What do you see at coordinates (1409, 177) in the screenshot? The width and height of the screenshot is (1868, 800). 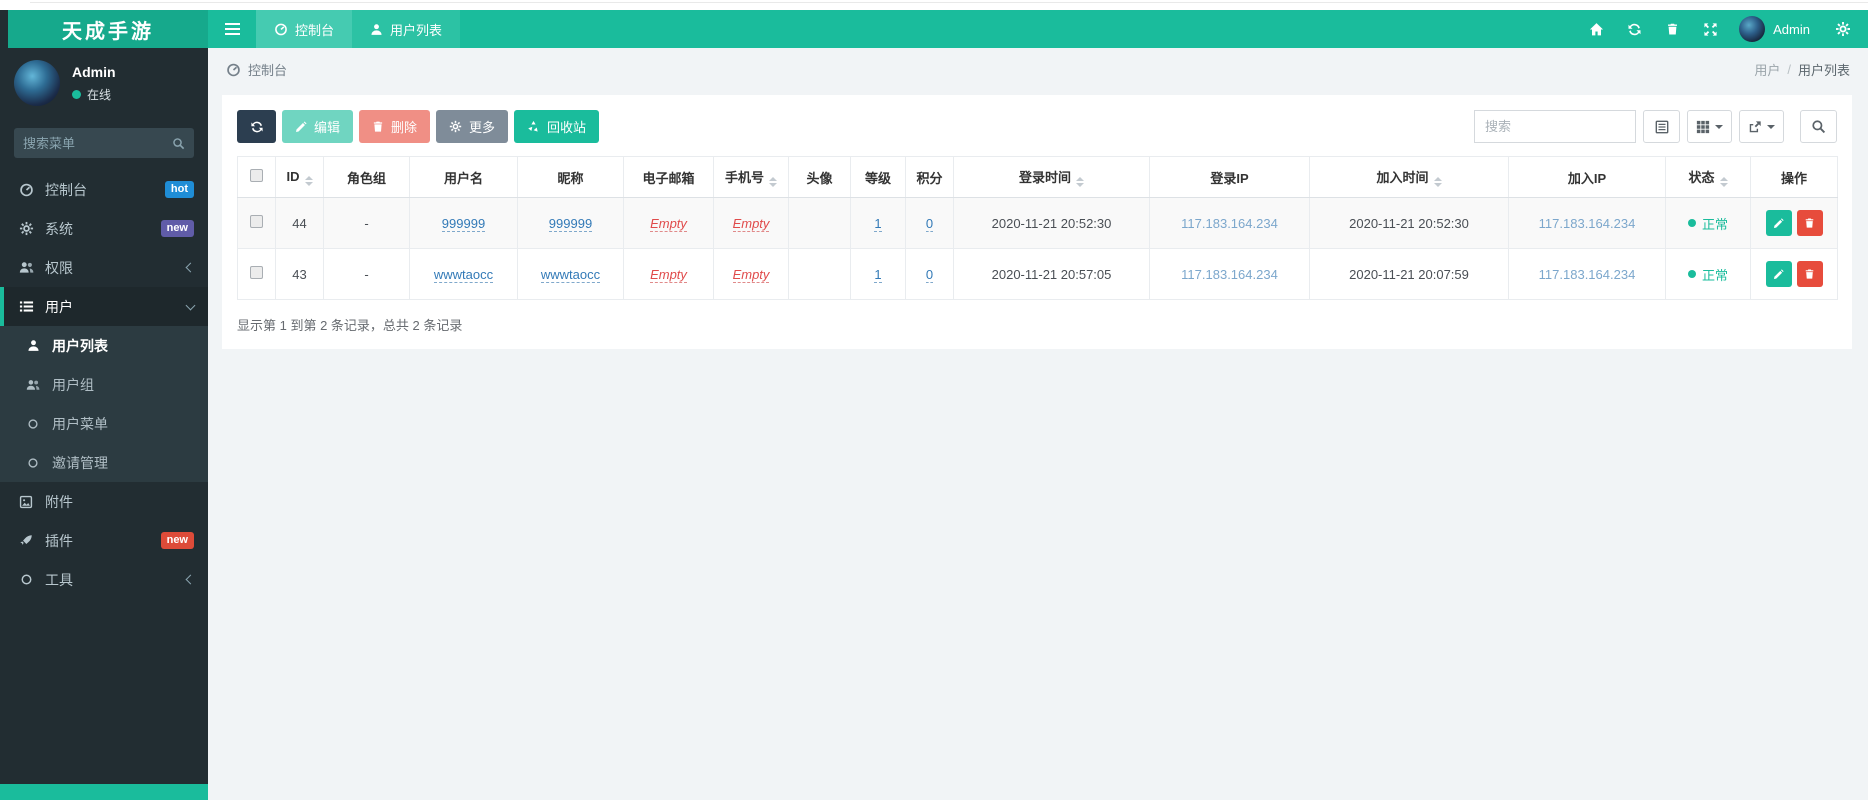 I see `column-header-join-time: 加入时间` at bounding box center [1409, 177].